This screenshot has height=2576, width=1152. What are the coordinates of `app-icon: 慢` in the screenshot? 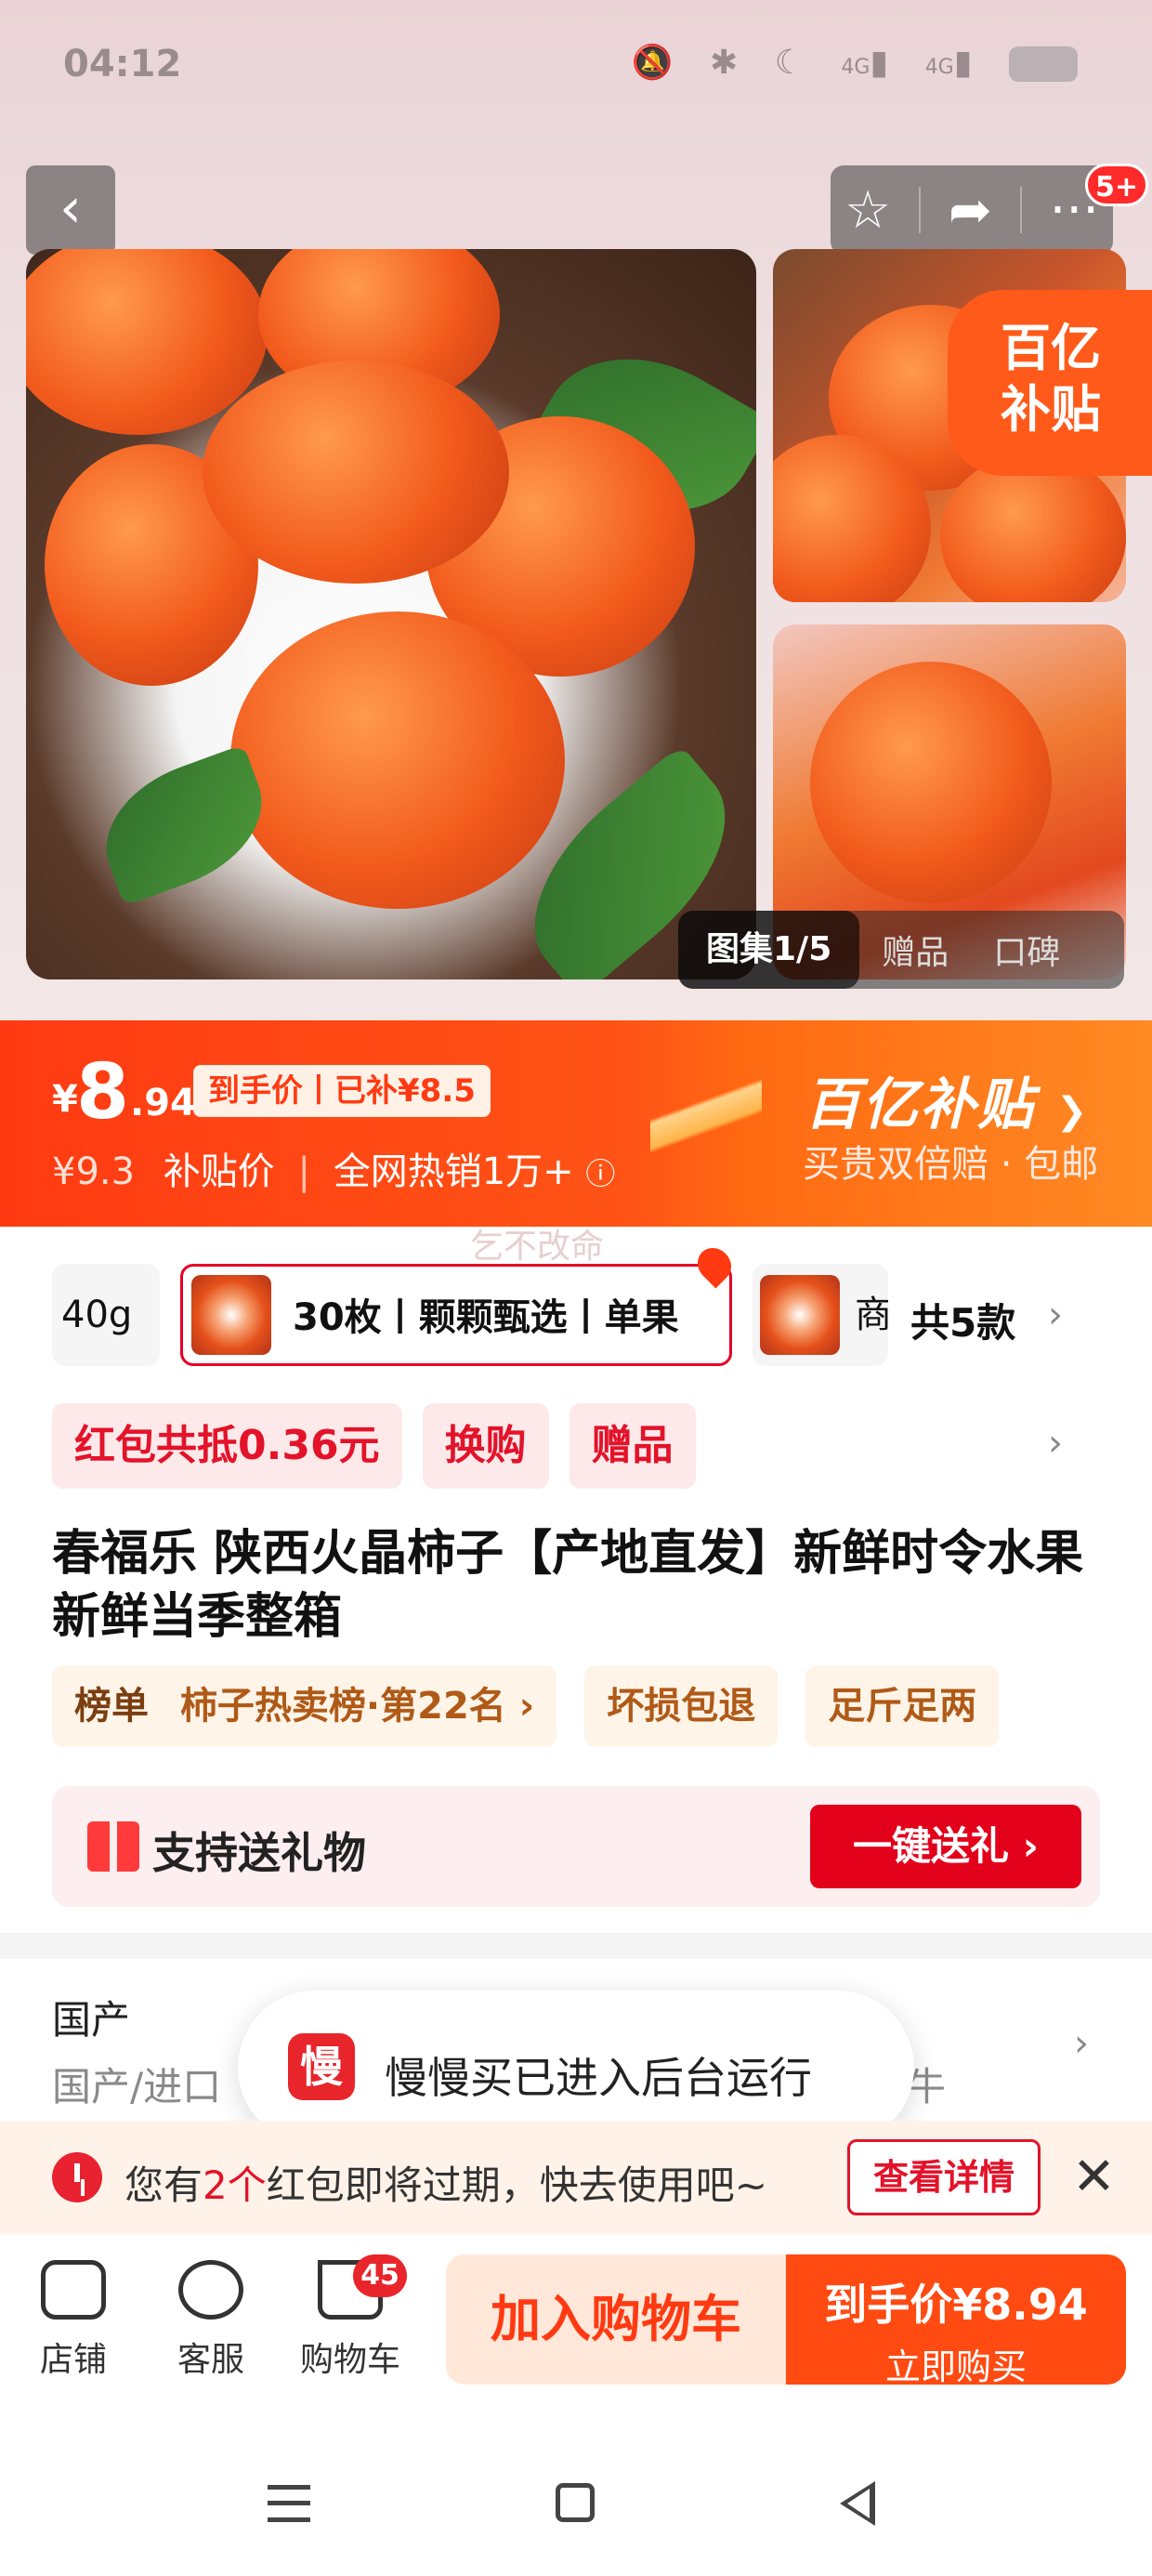 It's located at (321, 2066).